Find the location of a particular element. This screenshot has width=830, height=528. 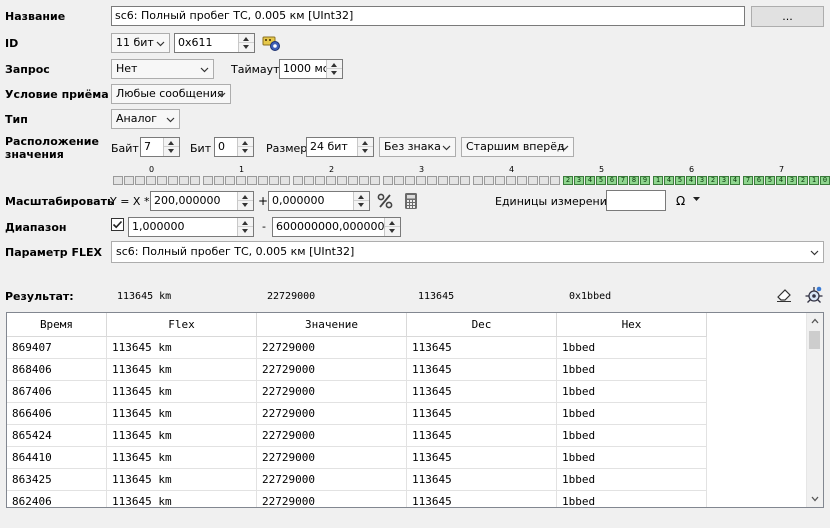

table-row: 862406 113645 km 22729000 113645 1bbed is located at coordinates (357, 499).